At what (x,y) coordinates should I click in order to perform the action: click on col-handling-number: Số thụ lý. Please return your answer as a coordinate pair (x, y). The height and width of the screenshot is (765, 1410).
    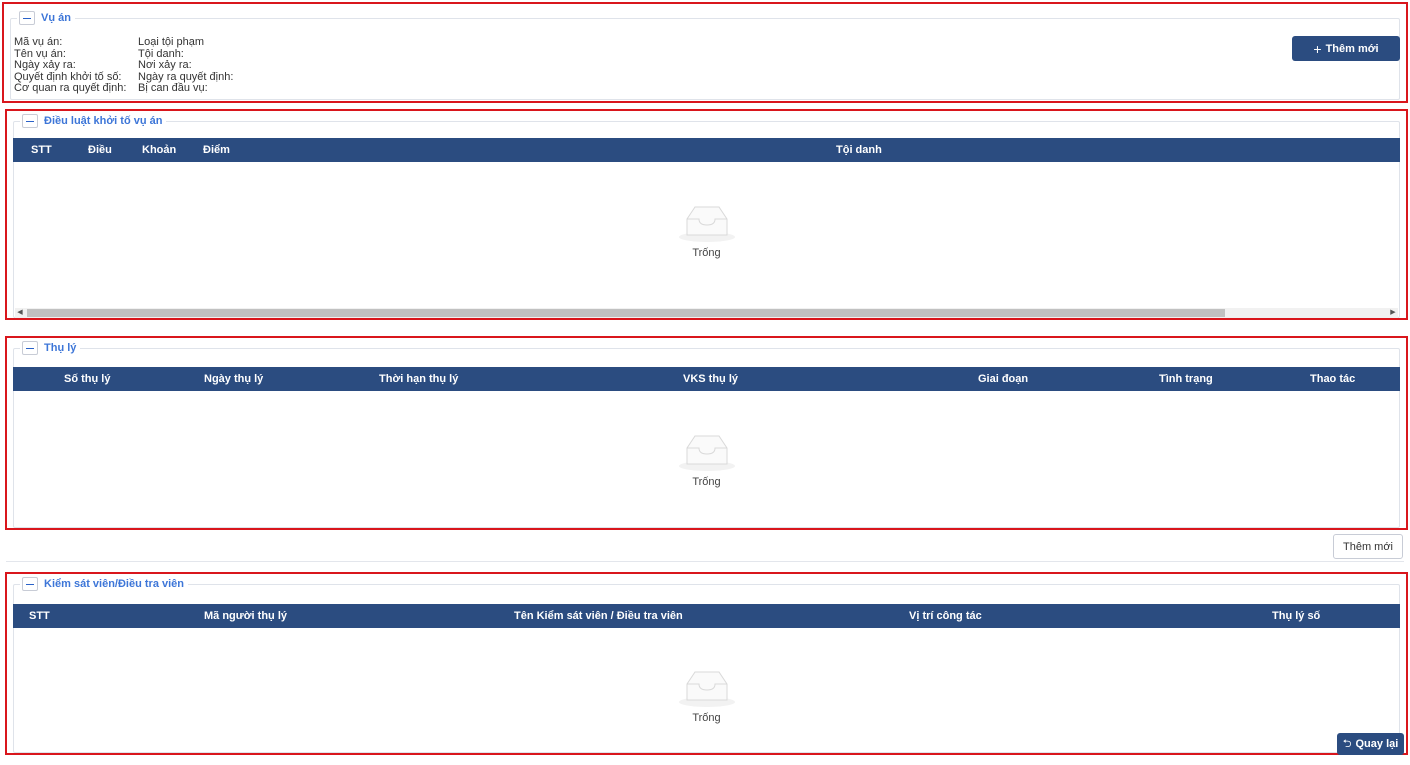
    Looking at the image, I should click on (87, 379).